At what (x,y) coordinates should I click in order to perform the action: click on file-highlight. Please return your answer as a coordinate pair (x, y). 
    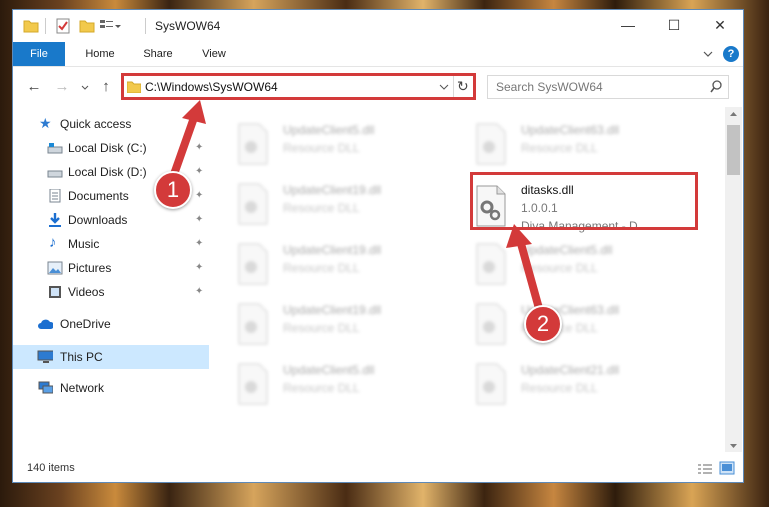
    Looking at the image, I should click on (584, 201).